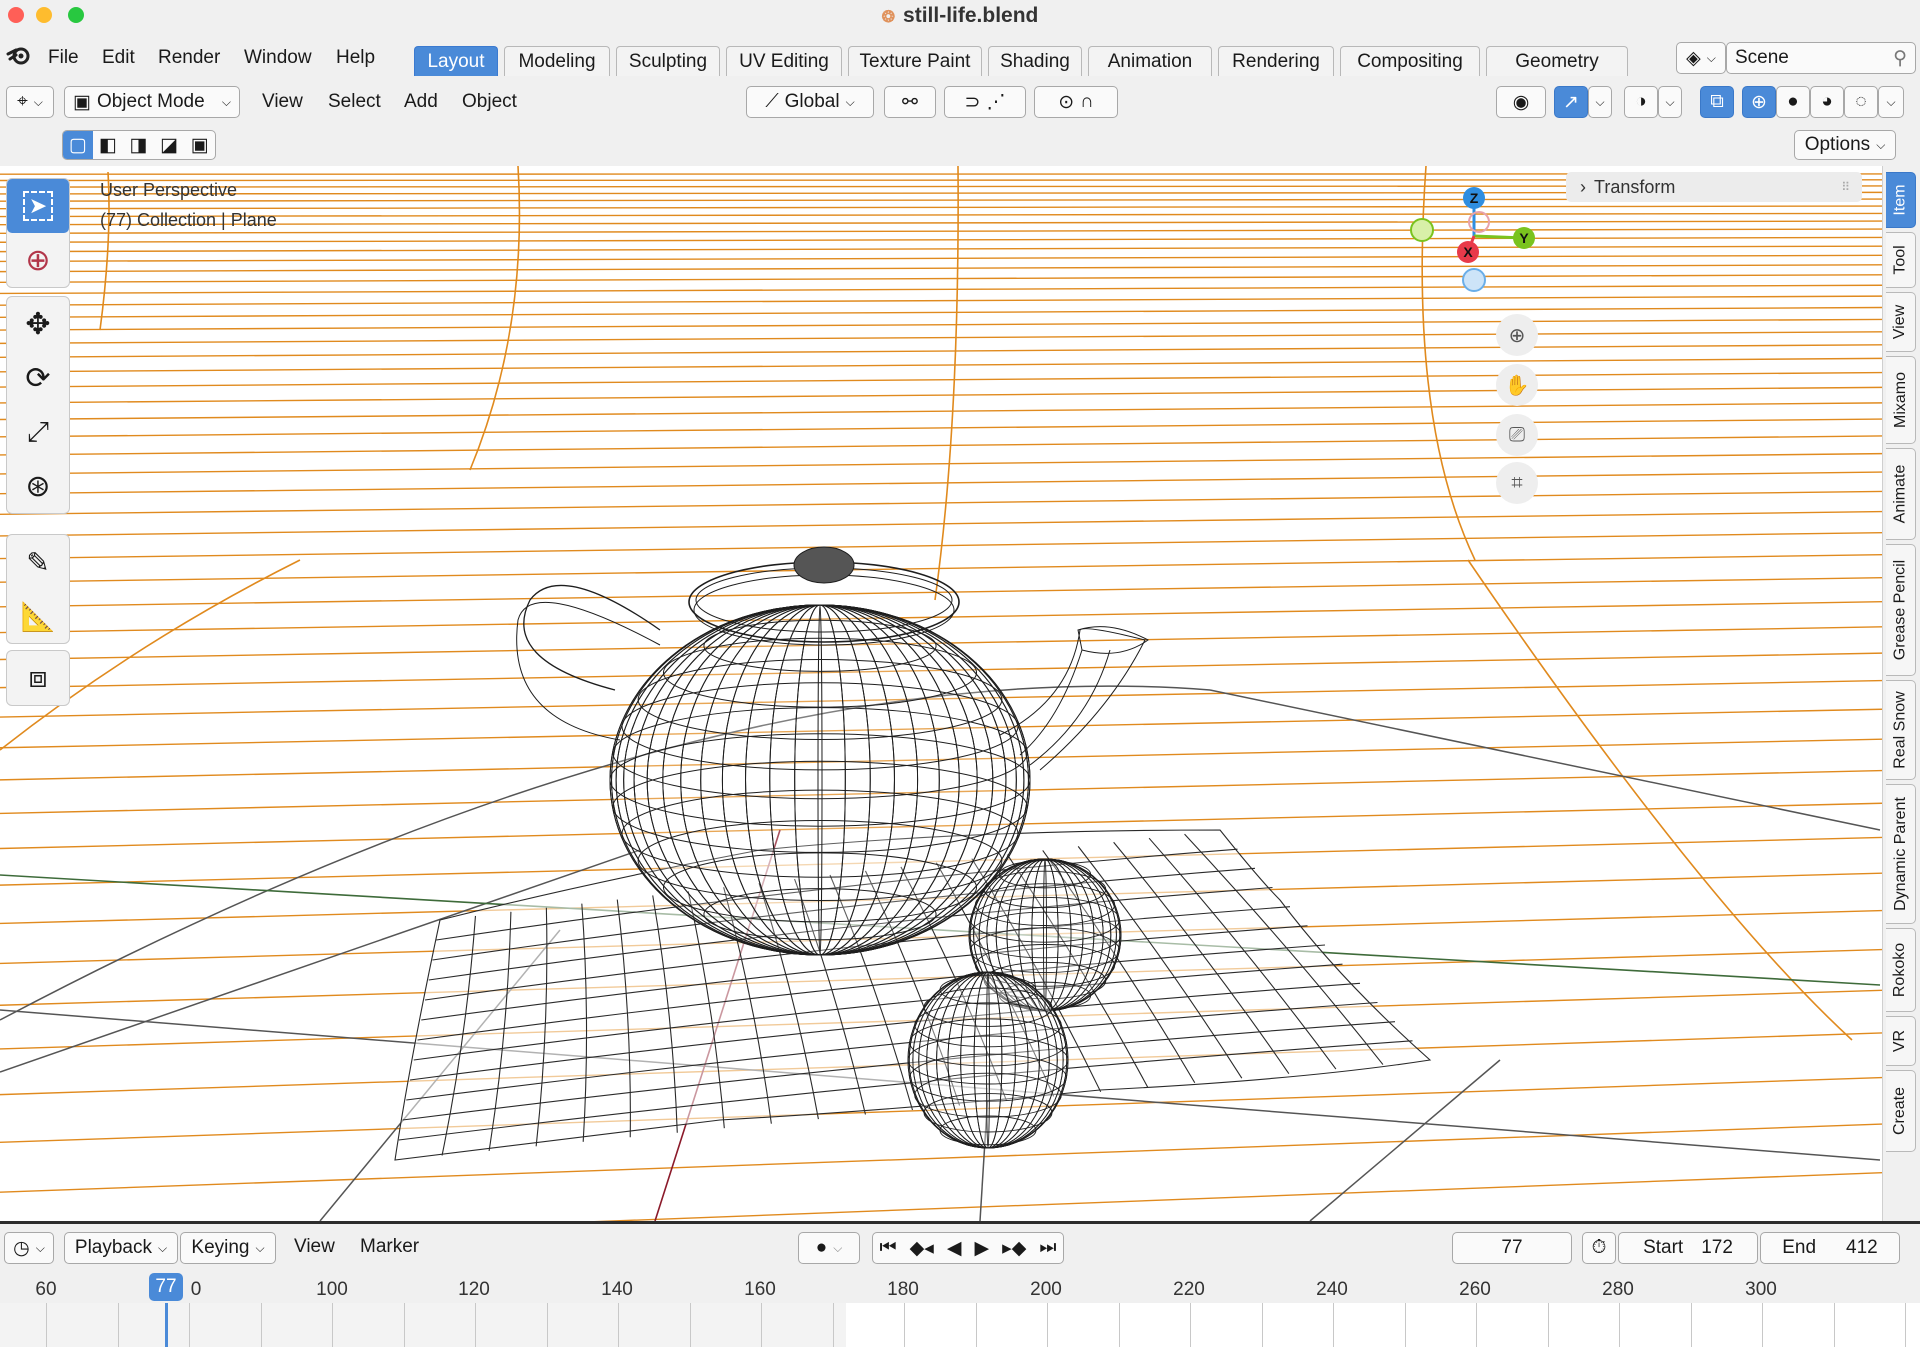 The width and height of the screenshot is (1920, 1347). Describe the element at coordinates (1845, 187) in the screenshot. I see `drag-handle-icon: ⠿` at that location.